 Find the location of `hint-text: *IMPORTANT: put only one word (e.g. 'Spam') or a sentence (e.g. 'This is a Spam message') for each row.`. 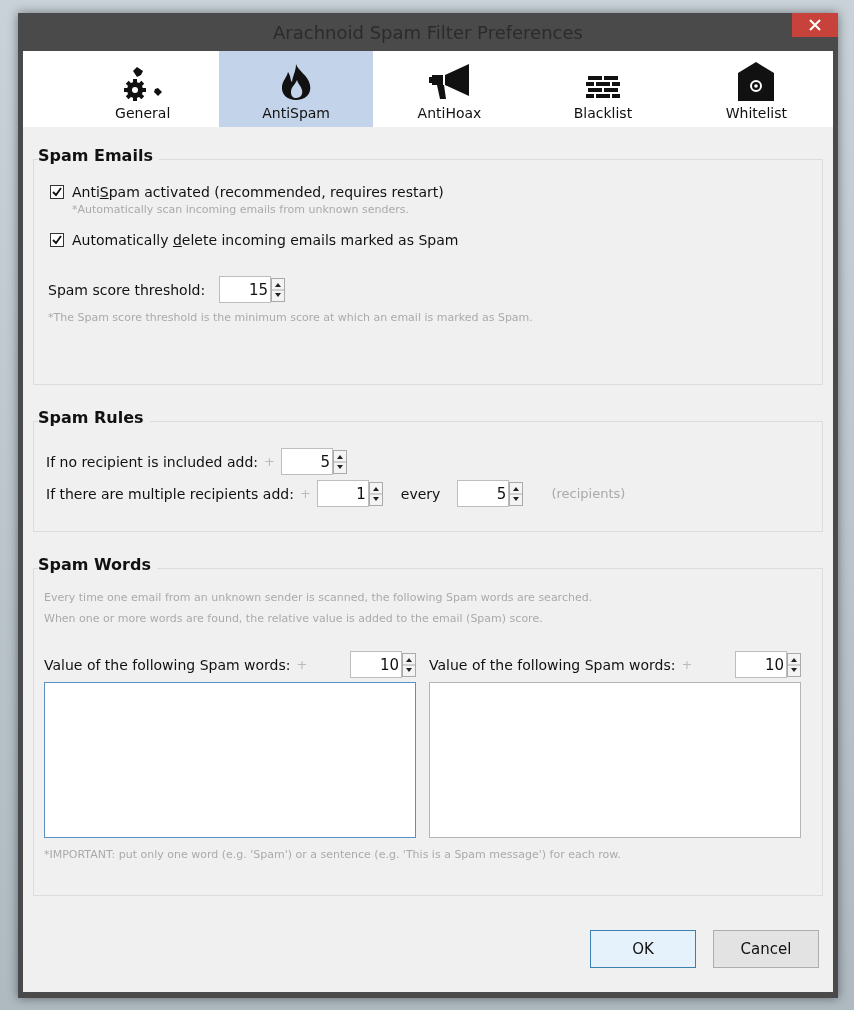

hint-text: *IMPORTANT: put only one word (e.g. 'Spam') or a sentence (e.g. 'This is a Spam message') for each row. is located at coordinates (333, 854).